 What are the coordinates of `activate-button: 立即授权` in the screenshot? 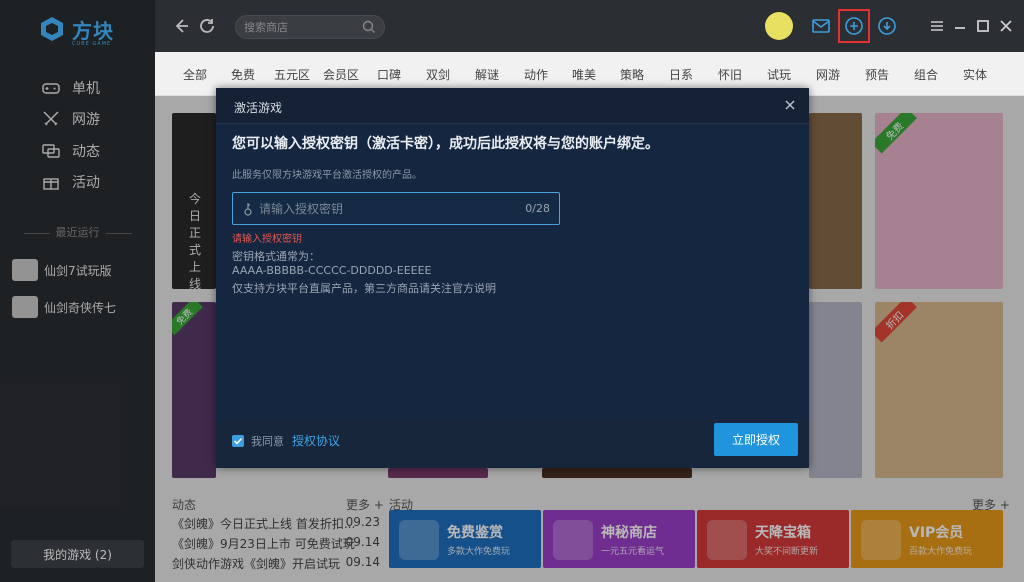 It's located at (756, 439).